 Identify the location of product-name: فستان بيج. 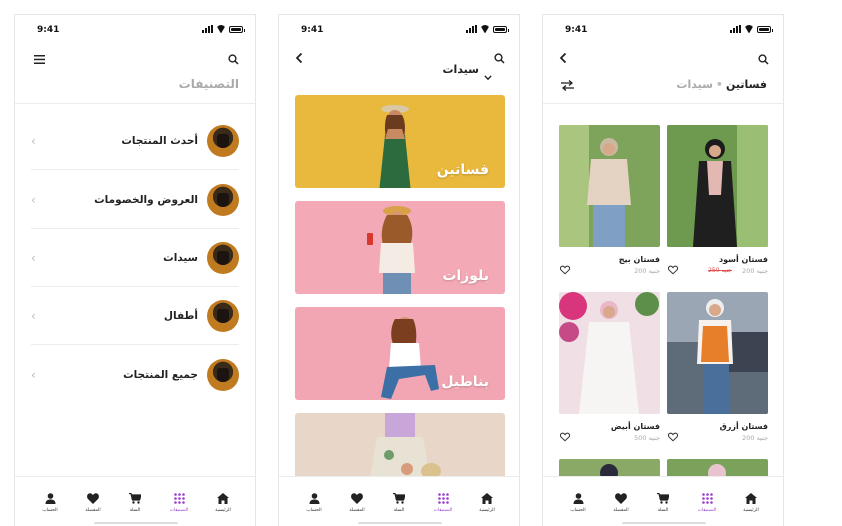
(639, 259).